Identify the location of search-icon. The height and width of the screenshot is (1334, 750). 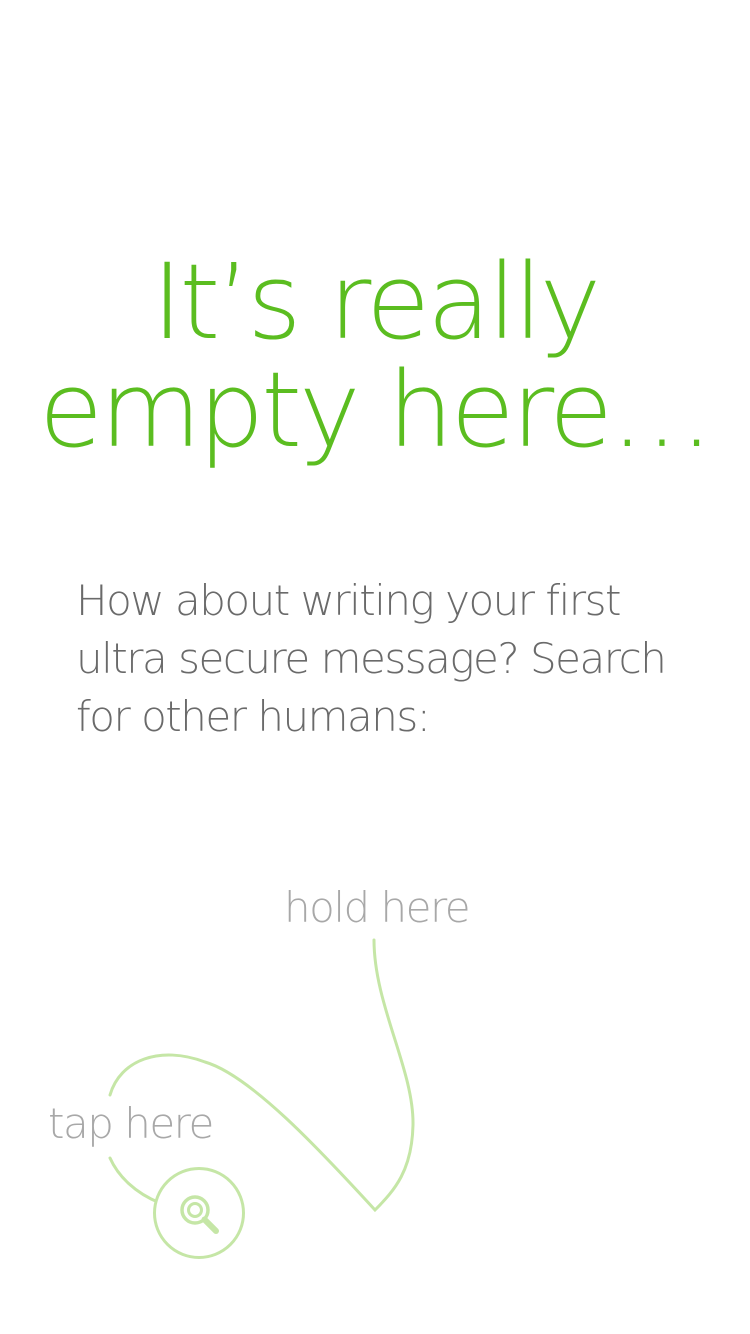
(199, 1214).